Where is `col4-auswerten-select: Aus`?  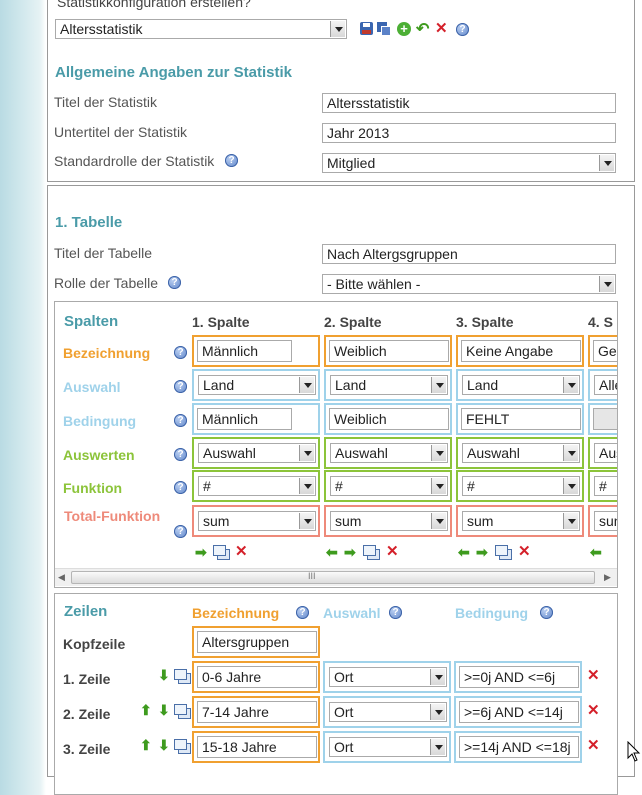 col4-auswerten-select: Aus is located at coordinates (605, 453).